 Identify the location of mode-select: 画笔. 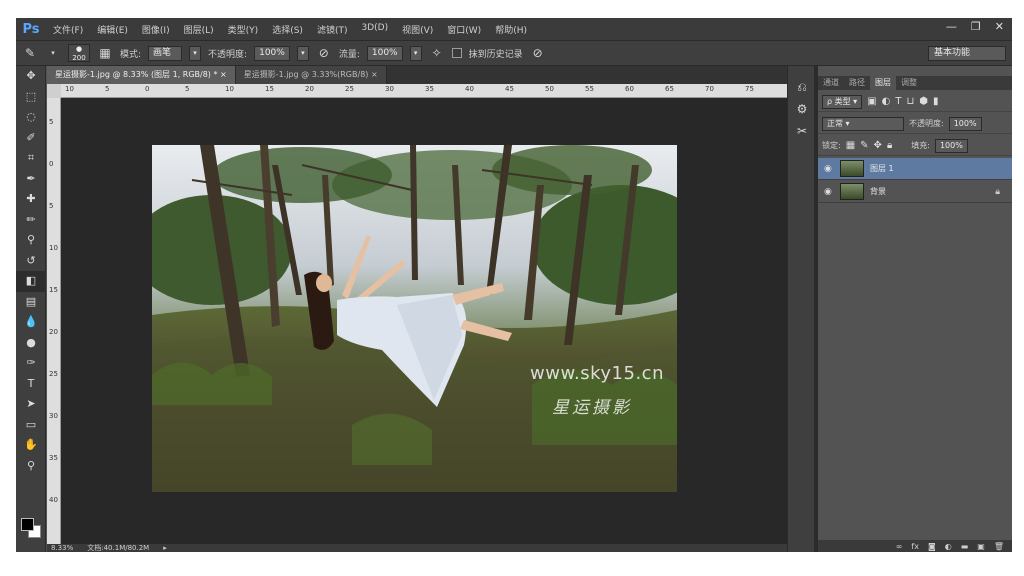
(165, 53).